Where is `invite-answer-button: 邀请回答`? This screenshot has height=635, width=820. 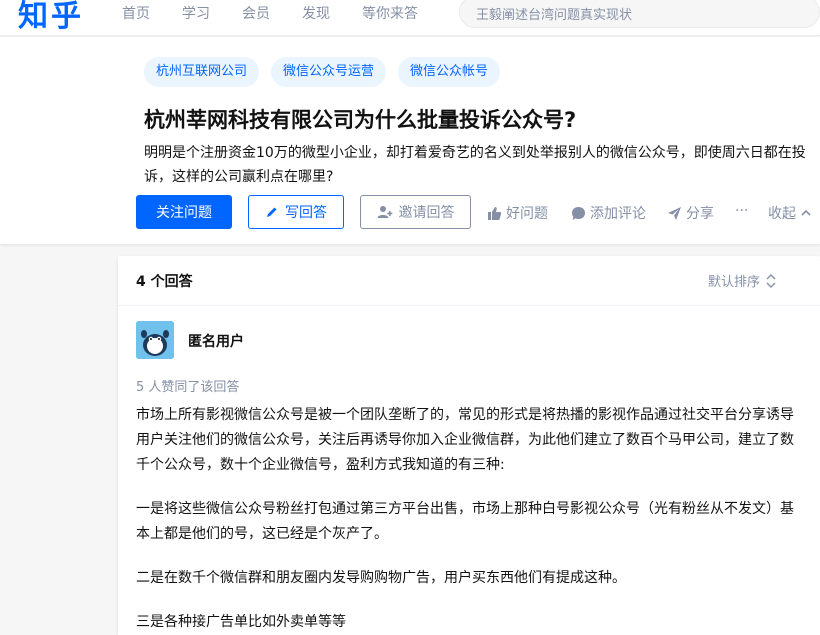 invite-answer-button: 邀请回答 is located at coordinates (415, 212).